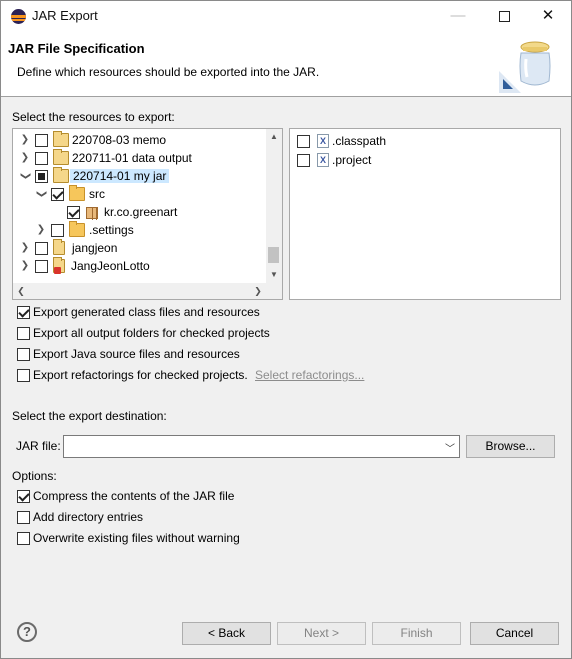 Image resolution: width=572 pixels, height=659 pixels. What do you see at coordinates (93, 117) in the screenshot?
I see `resources-label: Select the resources to export:` at bounding box center [93, 117].